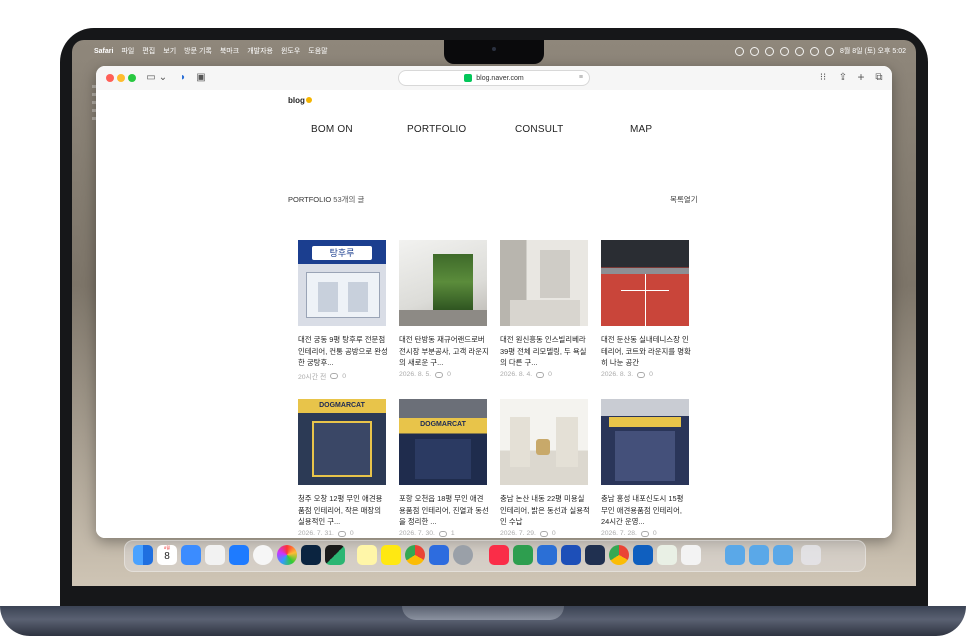  I want to click on menu-edit: 편집, so click(148, 51).